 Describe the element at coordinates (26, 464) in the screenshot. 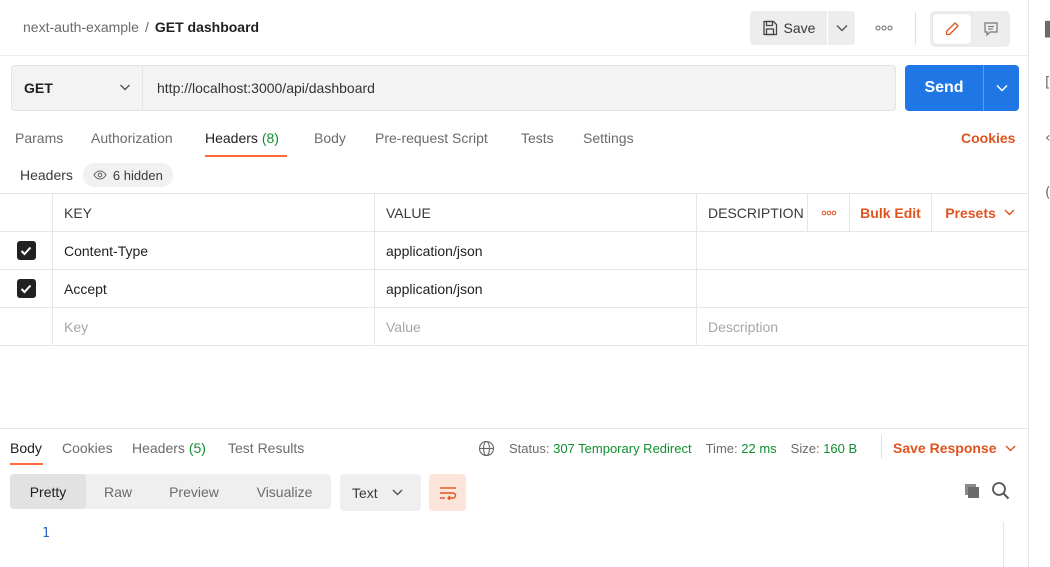

I see `active-response-tab-indicator` at that location.